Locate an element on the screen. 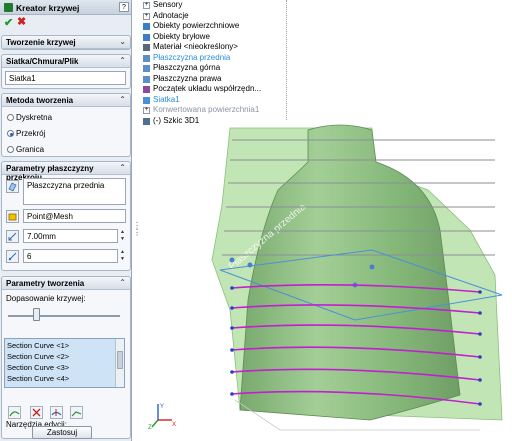 Image resolution: width=512 pixels, height=441 pixels. apply-button: Zastosuj is located at coordinates (62, 432).